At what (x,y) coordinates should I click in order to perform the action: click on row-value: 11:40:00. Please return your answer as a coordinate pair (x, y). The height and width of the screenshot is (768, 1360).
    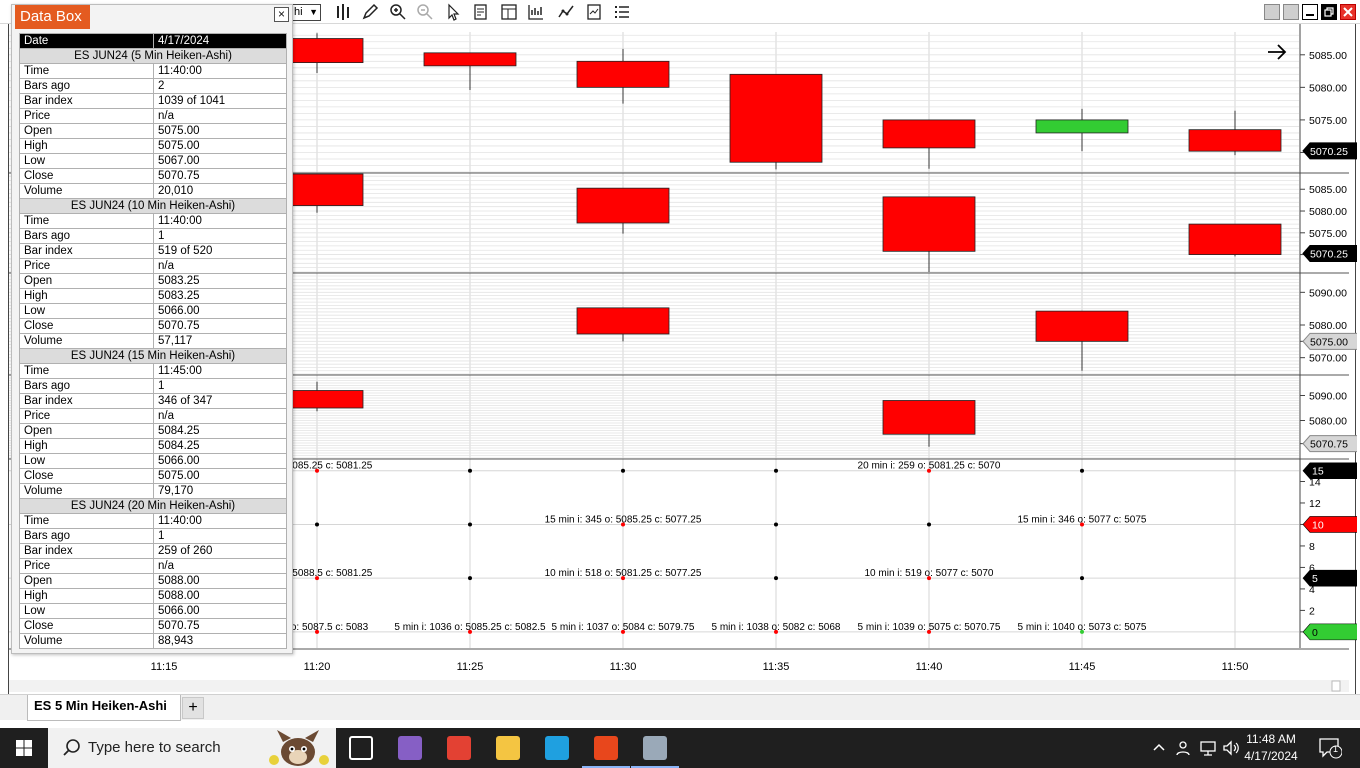
    Looking at the image, I should click on (220, 221).